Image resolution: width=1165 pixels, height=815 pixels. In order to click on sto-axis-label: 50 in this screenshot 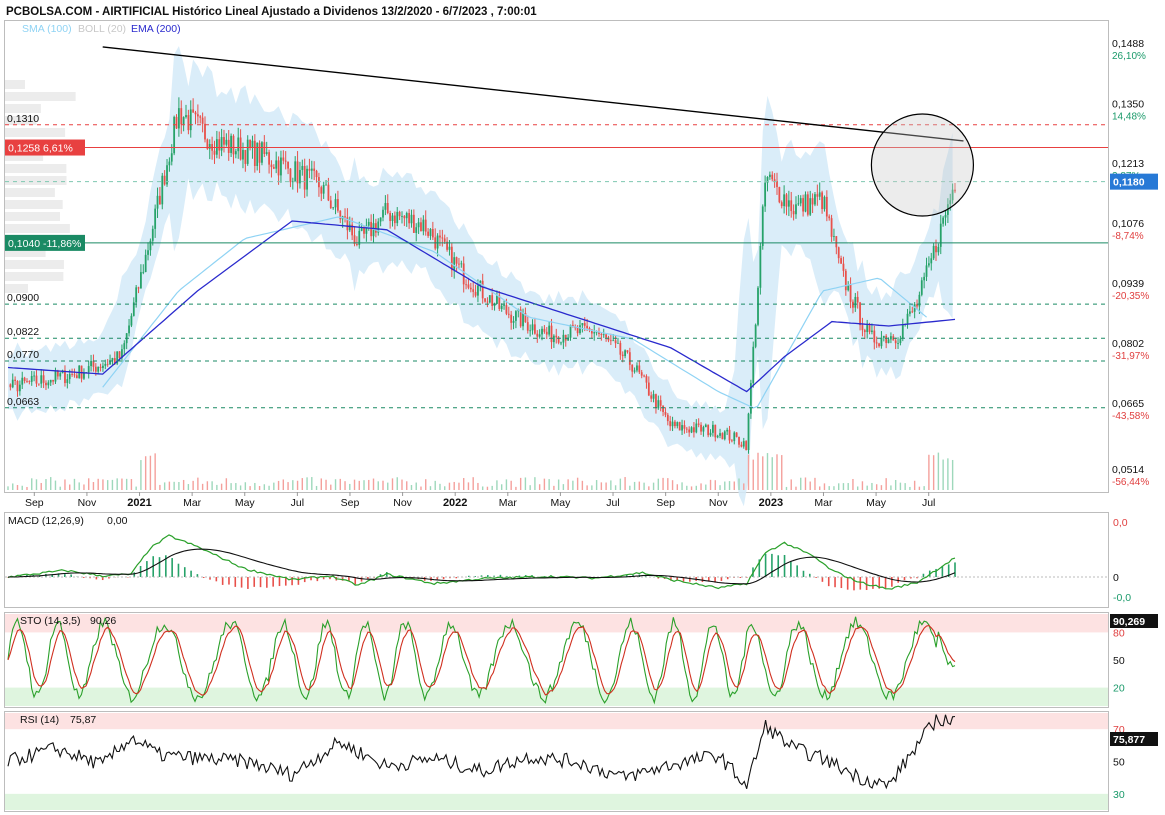, I will do `click(1119, 661)`.